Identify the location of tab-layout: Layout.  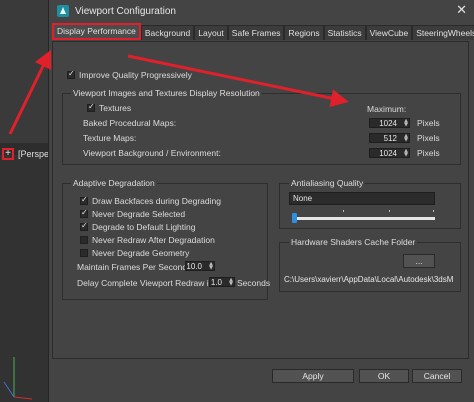
(211, 32).